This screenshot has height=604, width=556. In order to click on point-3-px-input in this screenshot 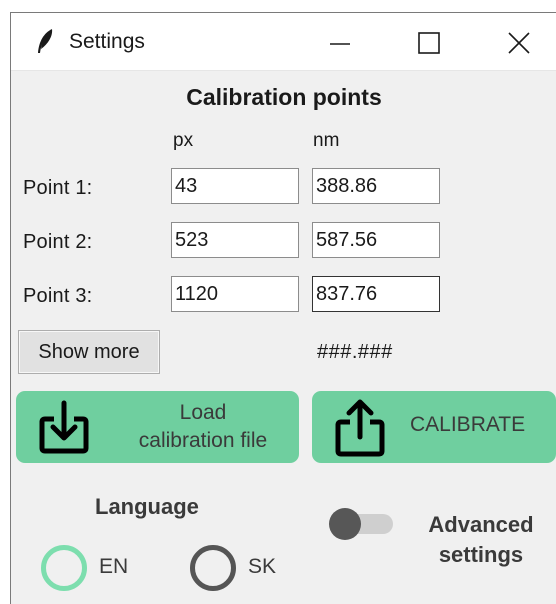, I will do `click(235, 294)`.